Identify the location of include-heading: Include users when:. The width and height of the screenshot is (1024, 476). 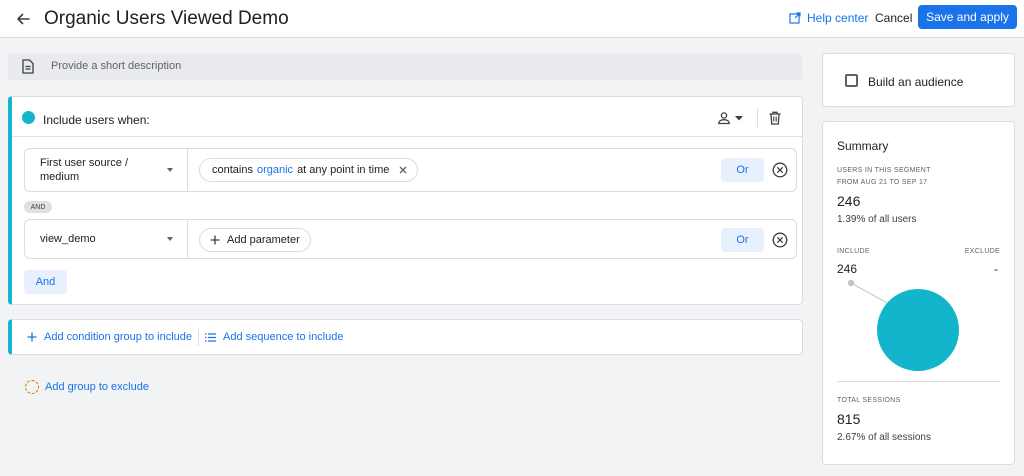
(96, 120).